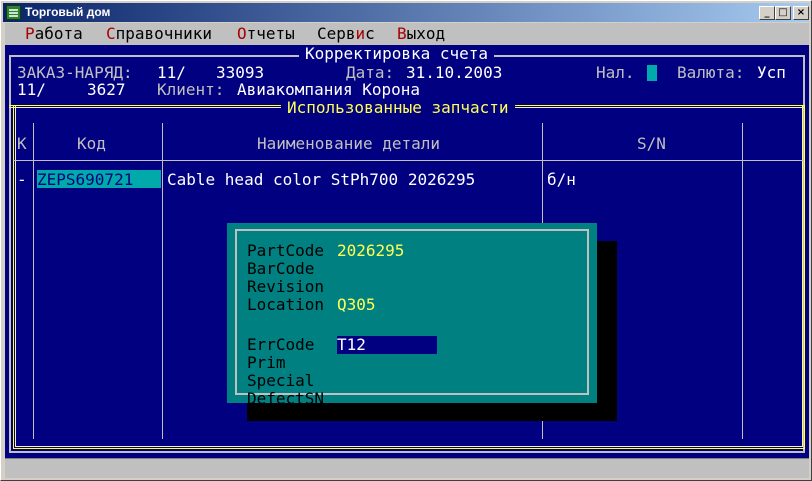  I want to click on invoice-frame-title: Корректировка счета, so click(397, 54).